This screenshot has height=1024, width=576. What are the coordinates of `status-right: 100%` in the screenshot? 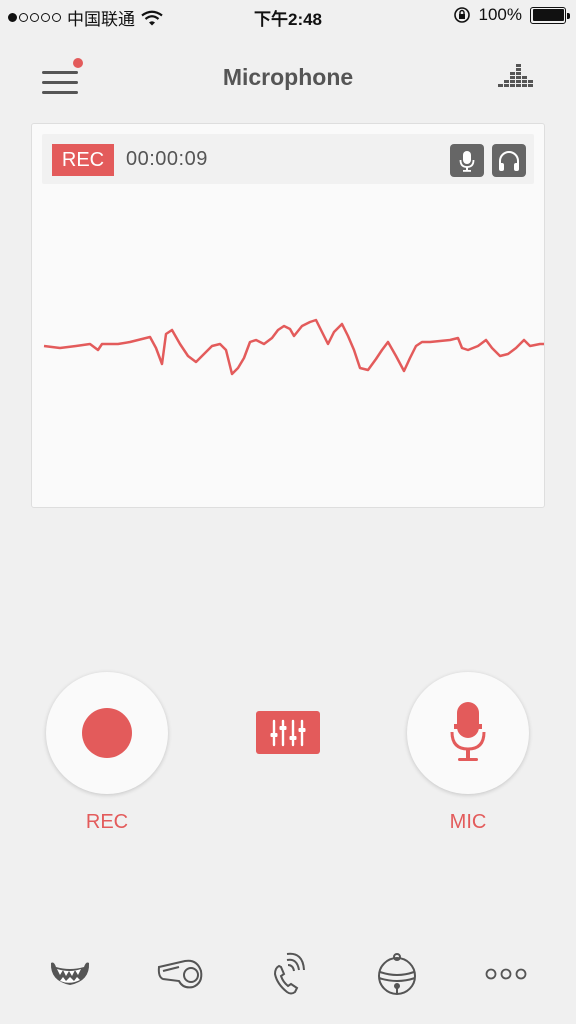 It's located at (511, 15).